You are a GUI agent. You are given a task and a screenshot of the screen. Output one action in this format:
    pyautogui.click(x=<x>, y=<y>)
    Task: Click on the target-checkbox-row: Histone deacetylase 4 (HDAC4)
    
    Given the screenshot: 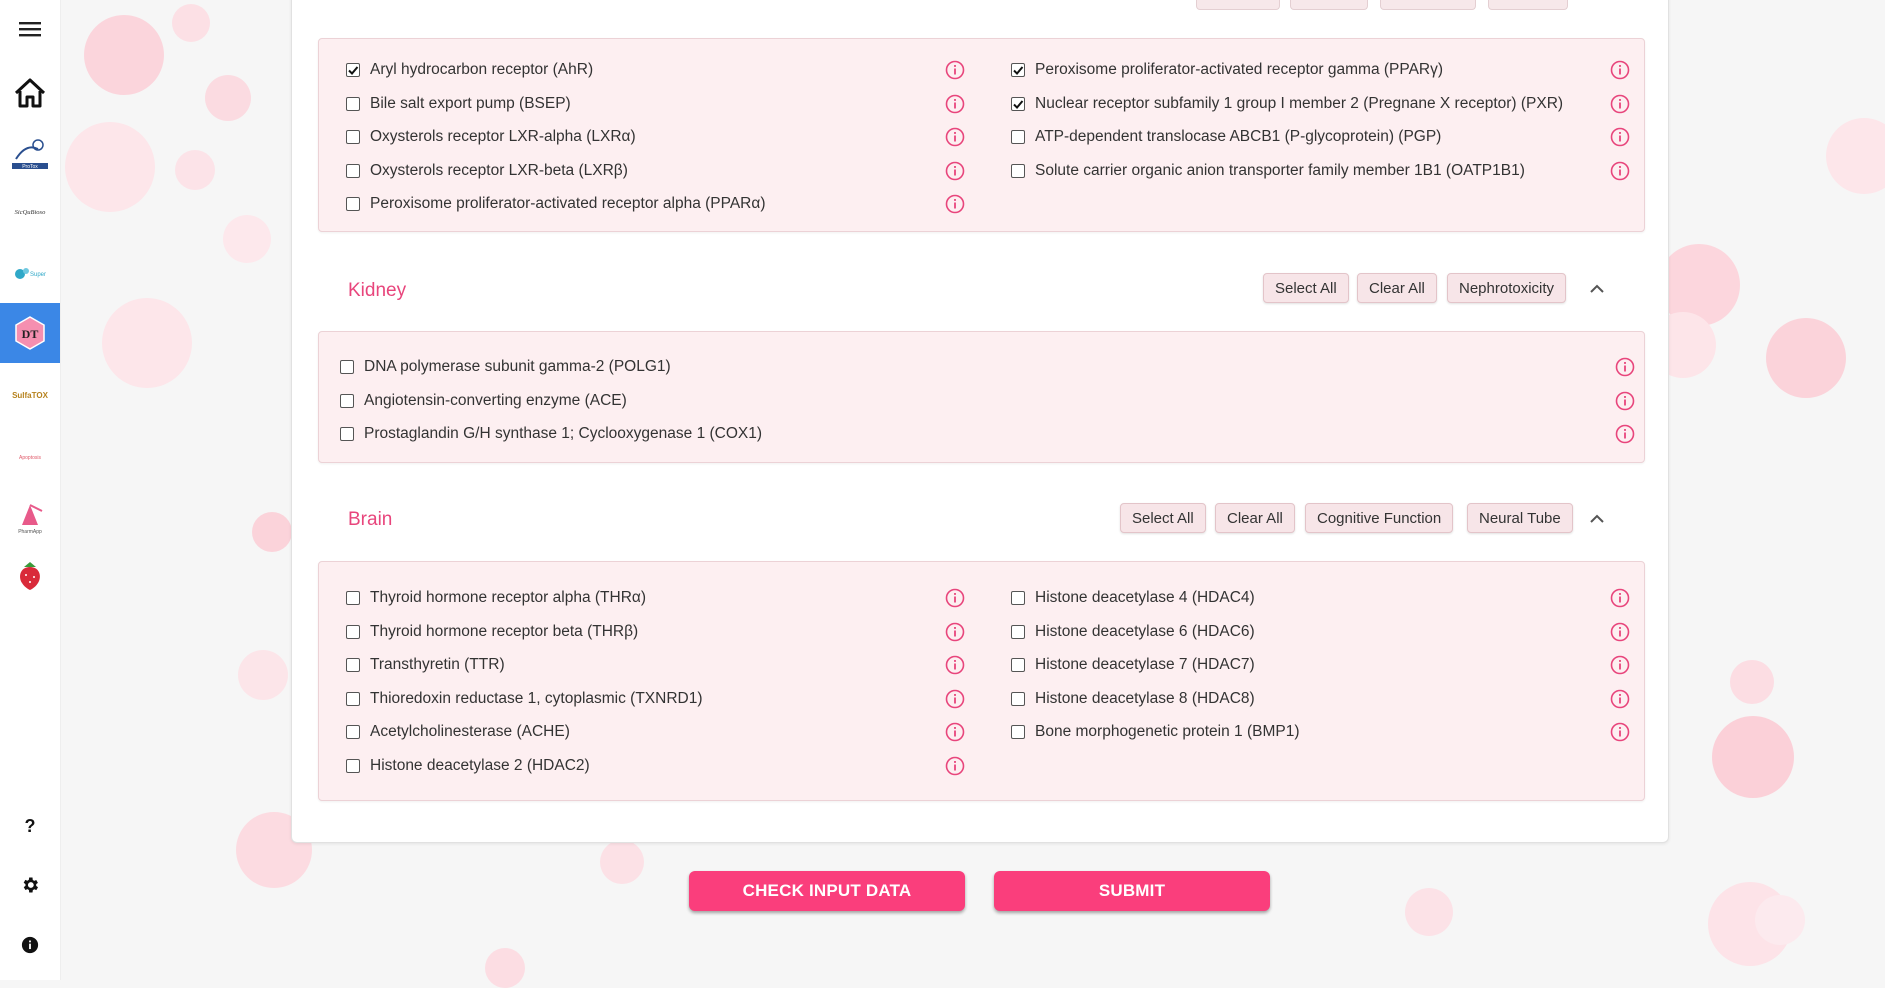 What is the action you would take?
    pyautogui.click(x=1133, y=598)
    